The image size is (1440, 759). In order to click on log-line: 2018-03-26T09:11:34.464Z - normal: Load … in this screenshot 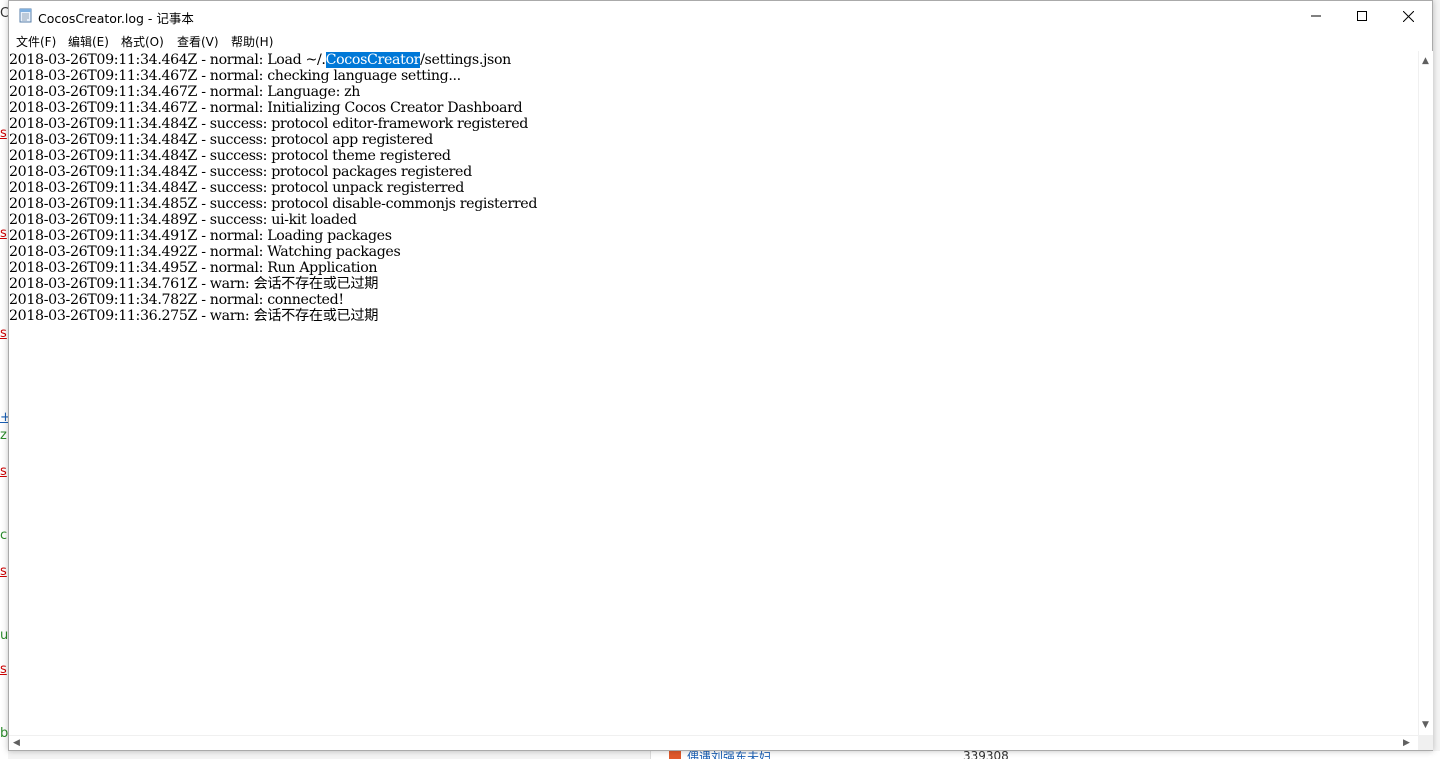, I will do `click(260, 60)`.